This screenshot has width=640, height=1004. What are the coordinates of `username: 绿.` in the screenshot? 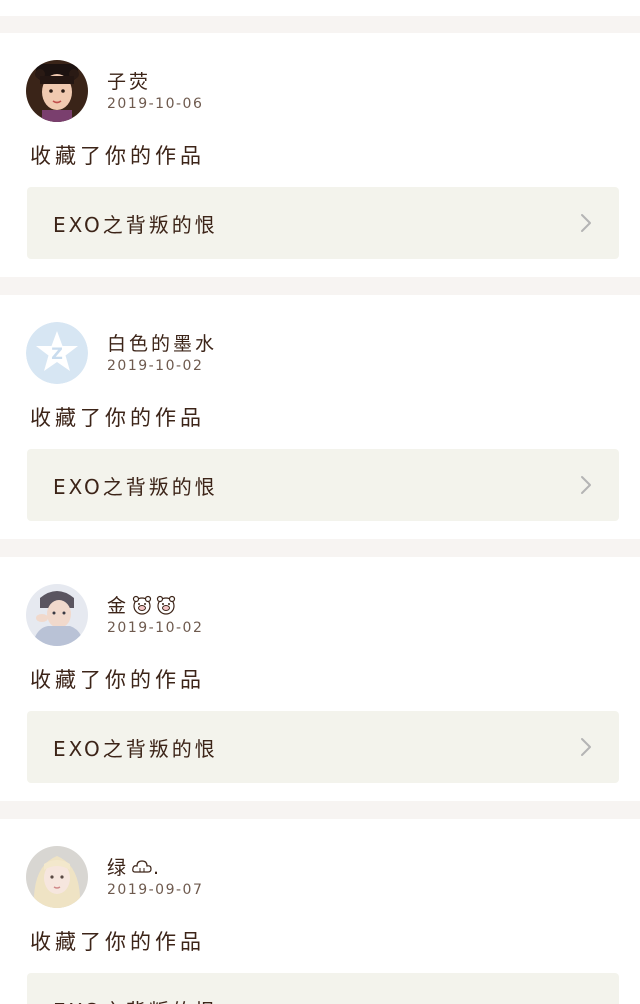 It's located at (134, 866).